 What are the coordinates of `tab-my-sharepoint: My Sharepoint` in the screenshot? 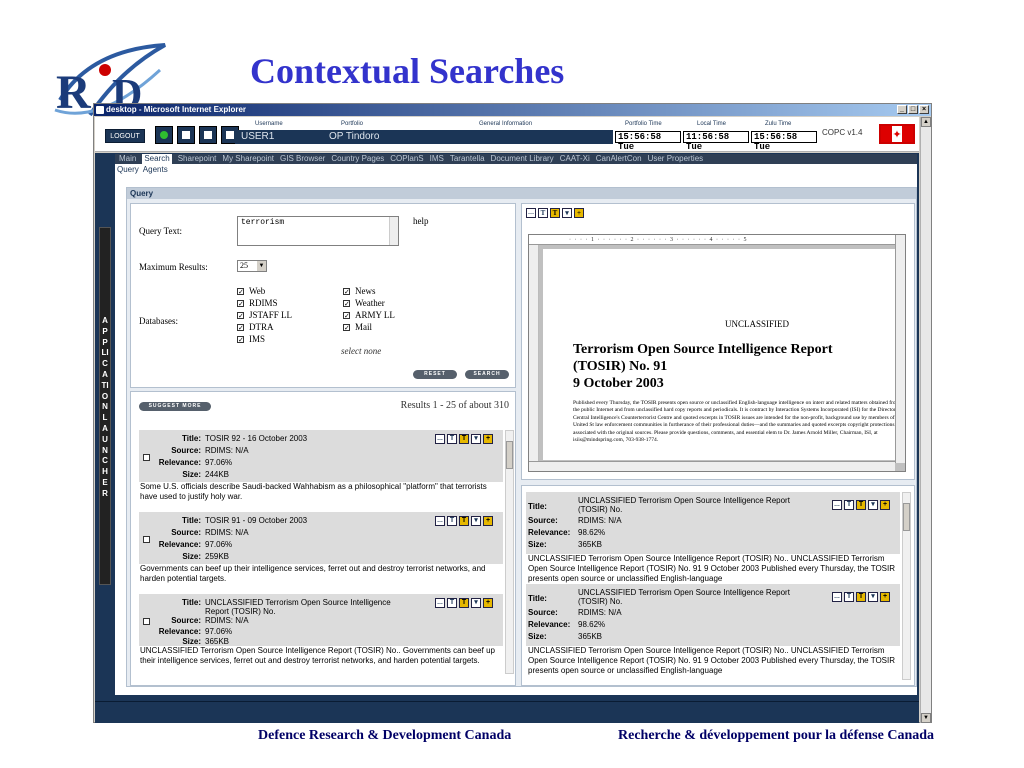 It's located at (248, 159).